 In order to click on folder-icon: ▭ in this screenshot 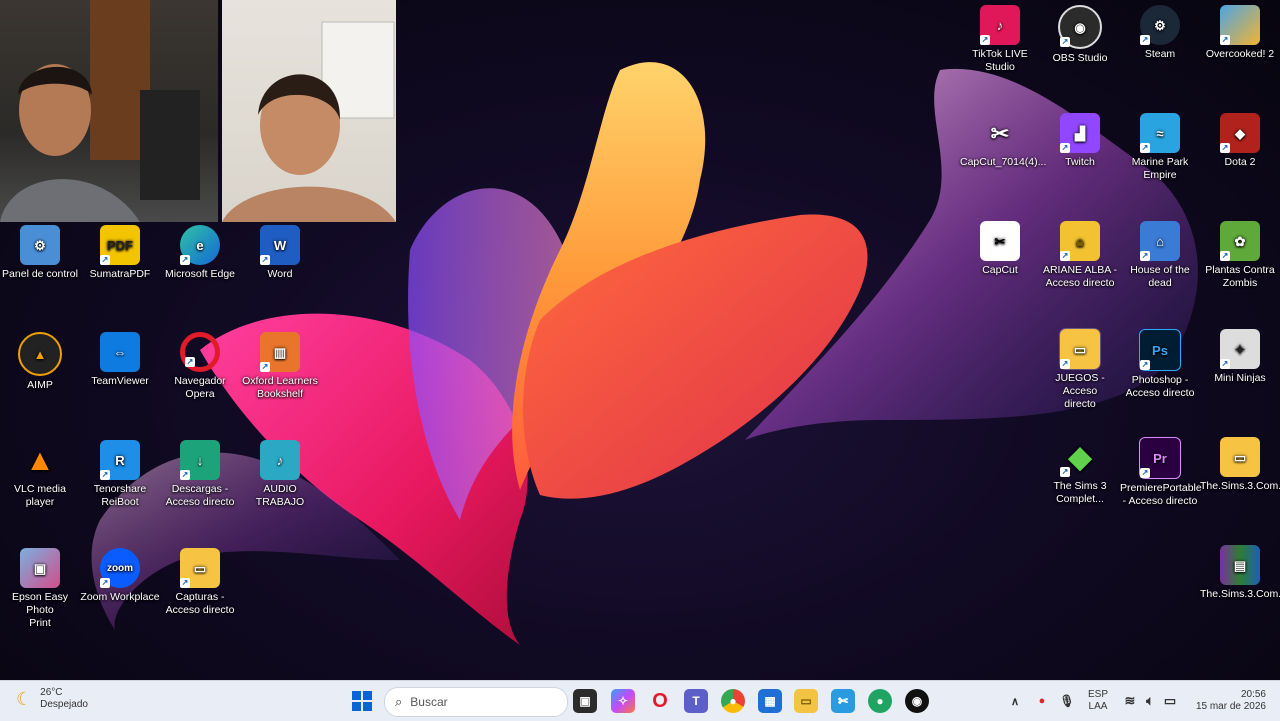, I will do `click(1240, 457)`.